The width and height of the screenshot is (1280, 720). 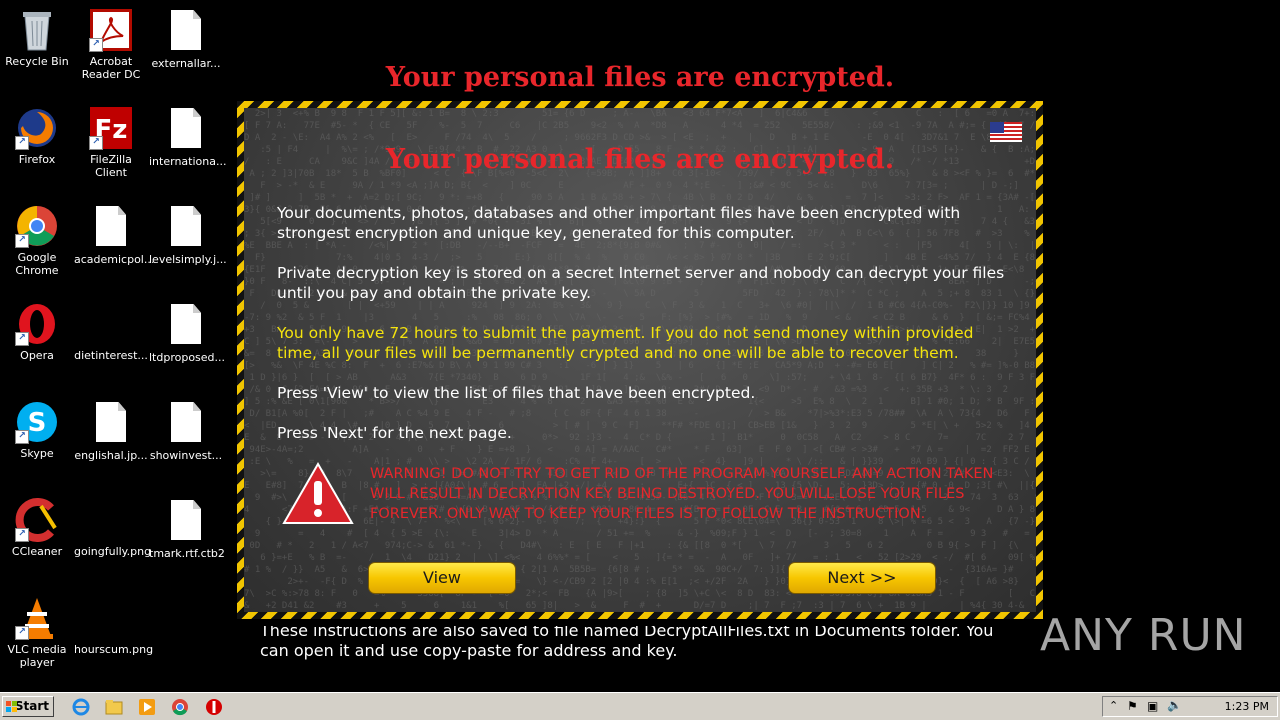 What do you see at coordinates (37, 520) in the screenshot?
I see `ccleaner-icon: ↗` at bounding box center [37, 520].